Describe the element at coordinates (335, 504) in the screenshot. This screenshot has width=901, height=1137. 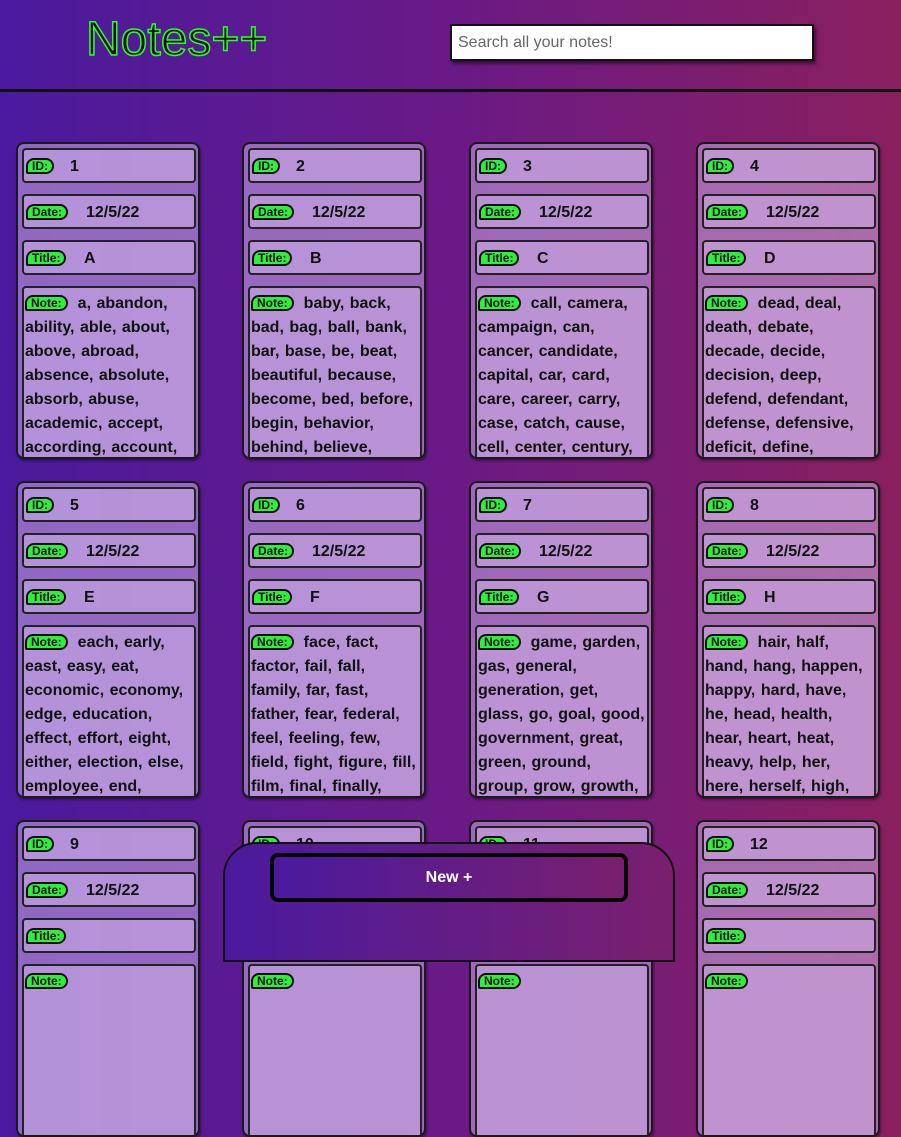
I see `note-id-field: ID: 6` at that location.